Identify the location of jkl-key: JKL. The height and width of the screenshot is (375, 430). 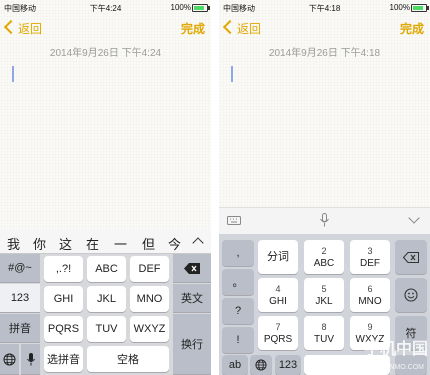
(106, 299).